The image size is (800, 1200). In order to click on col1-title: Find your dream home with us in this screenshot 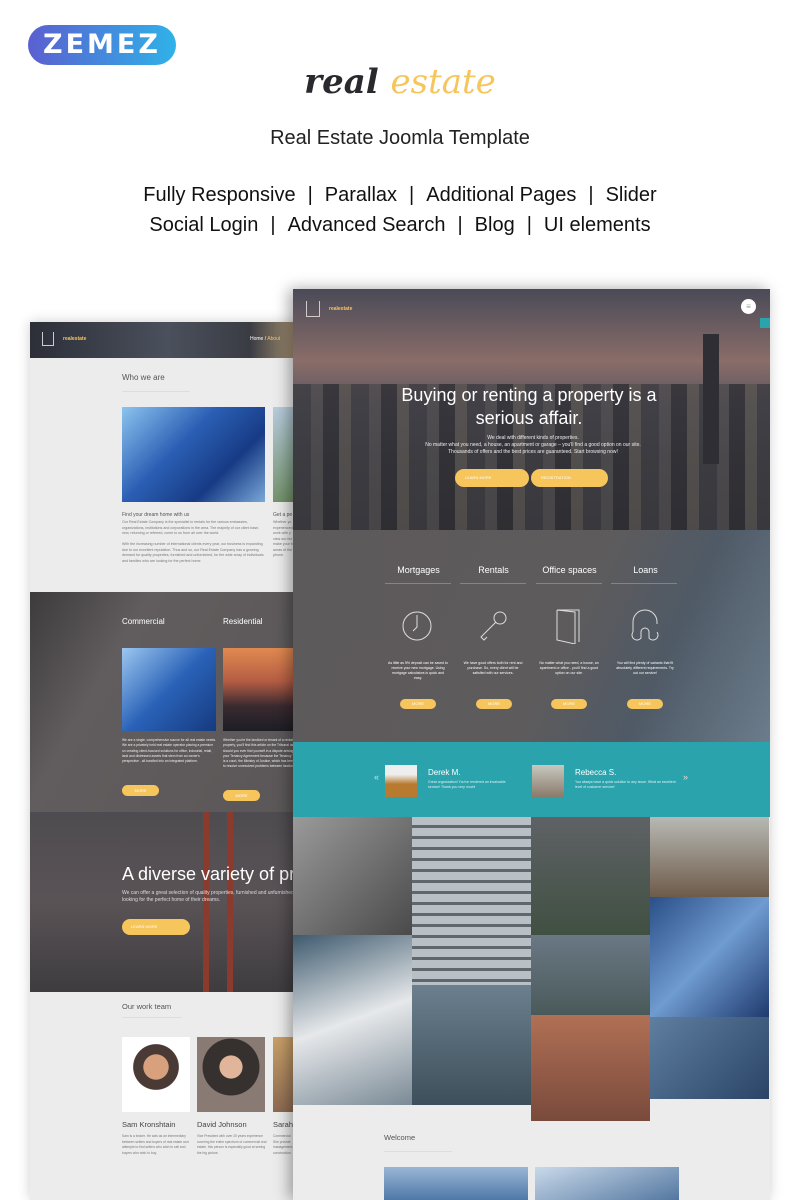, I will do `click(156, 515)`.